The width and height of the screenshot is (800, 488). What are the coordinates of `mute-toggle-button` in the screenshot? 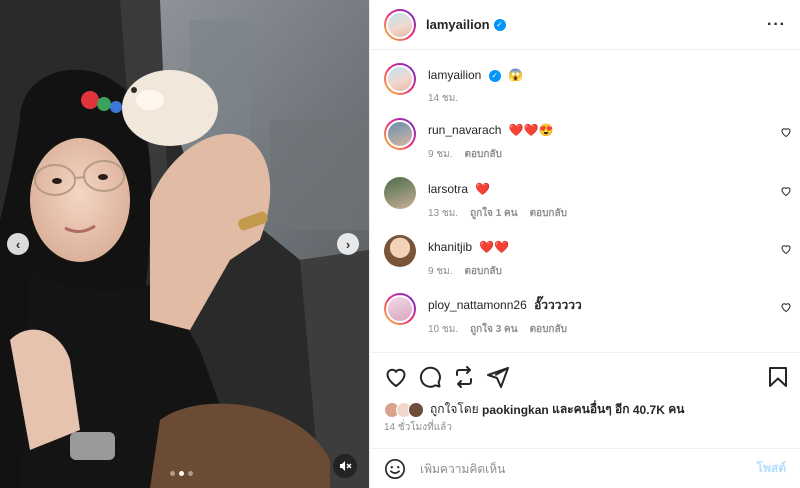 It's located at (345, 466).